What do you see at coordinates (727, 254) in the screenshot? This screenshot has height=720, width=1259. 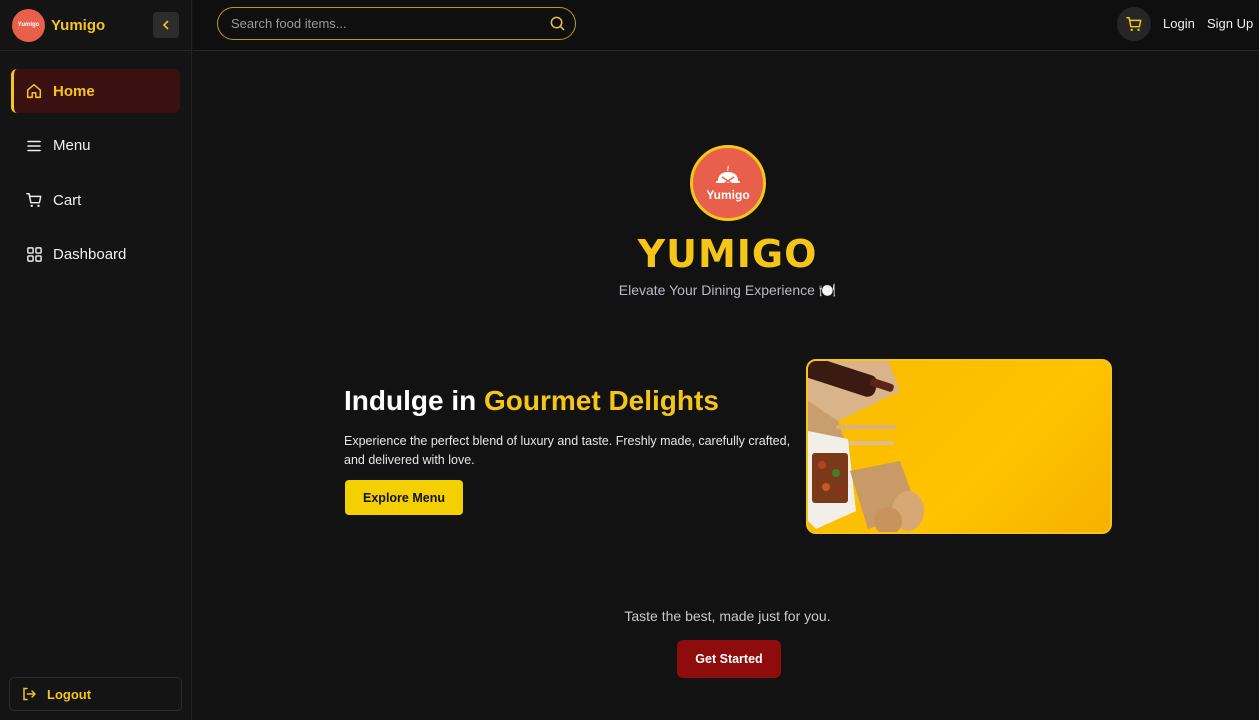 I see `hero-title: YUMIGO` at bounding box center [727, 254].